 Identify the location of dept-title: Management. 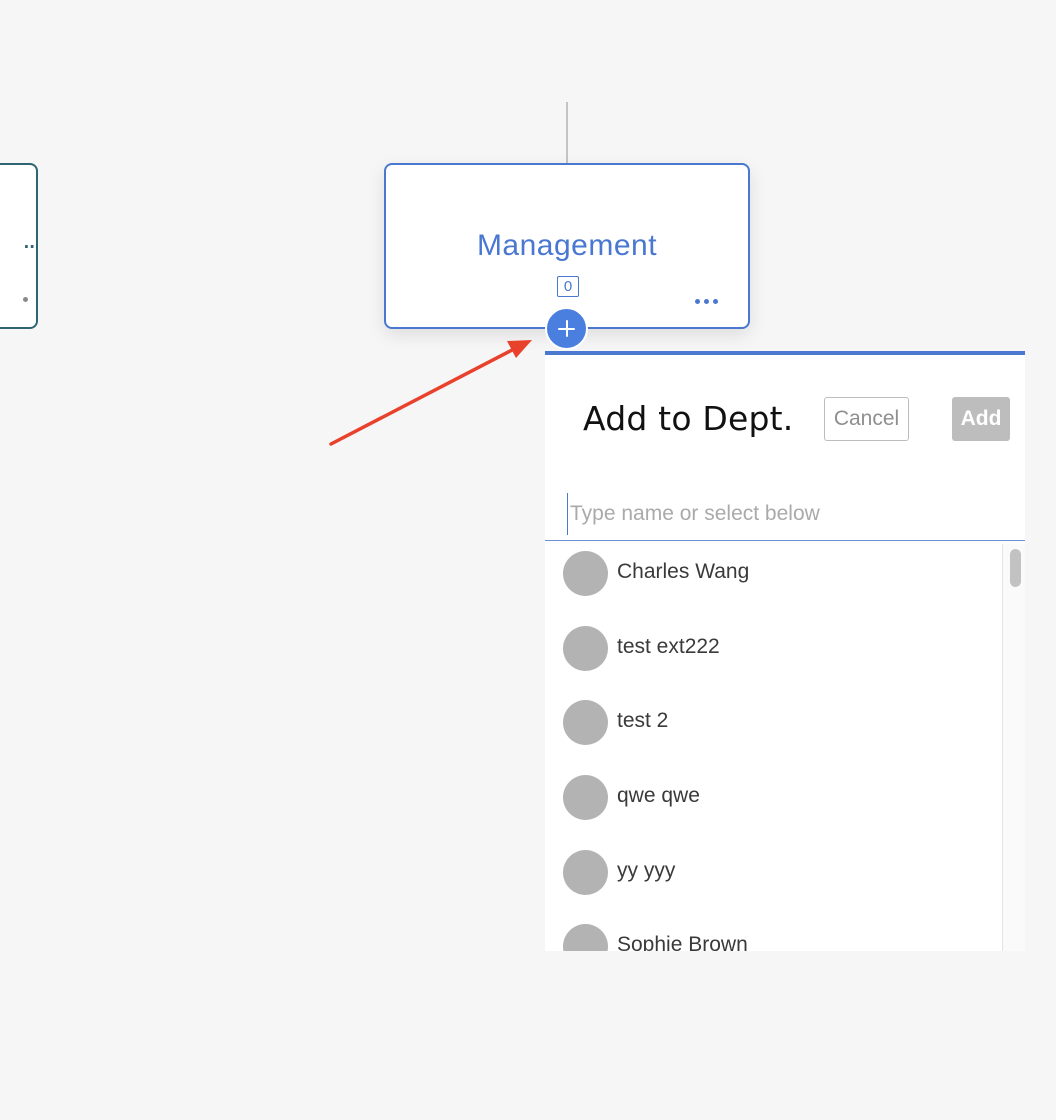
(567, 245).